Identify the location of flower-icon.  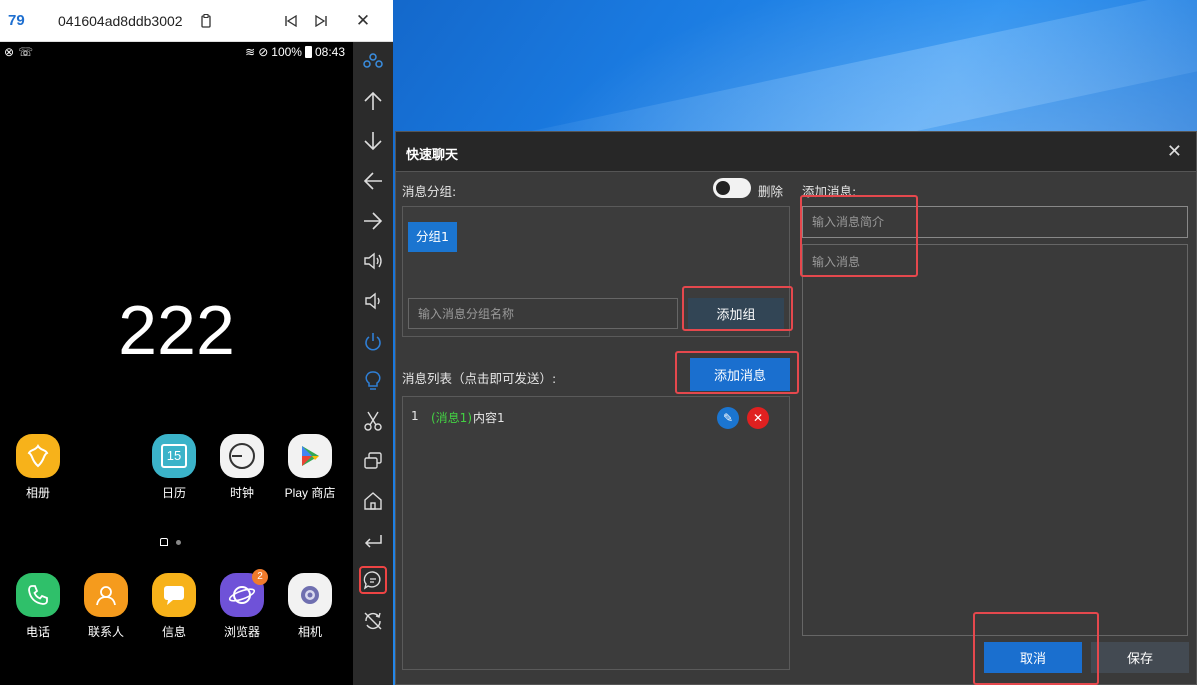
(38, 456).